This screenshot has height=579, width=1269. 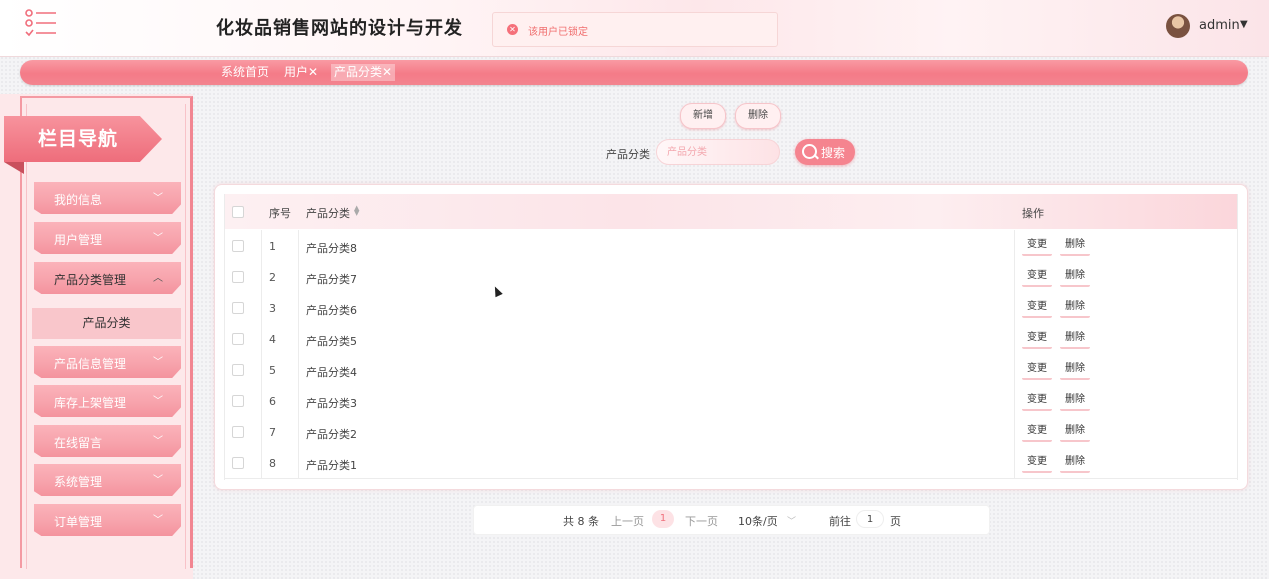 What do you see at coordinates (107, 198) in the screenshot?
I see `sidebar-item-my-info: 我的信息 ﹀` at bounding box center [107, 198].